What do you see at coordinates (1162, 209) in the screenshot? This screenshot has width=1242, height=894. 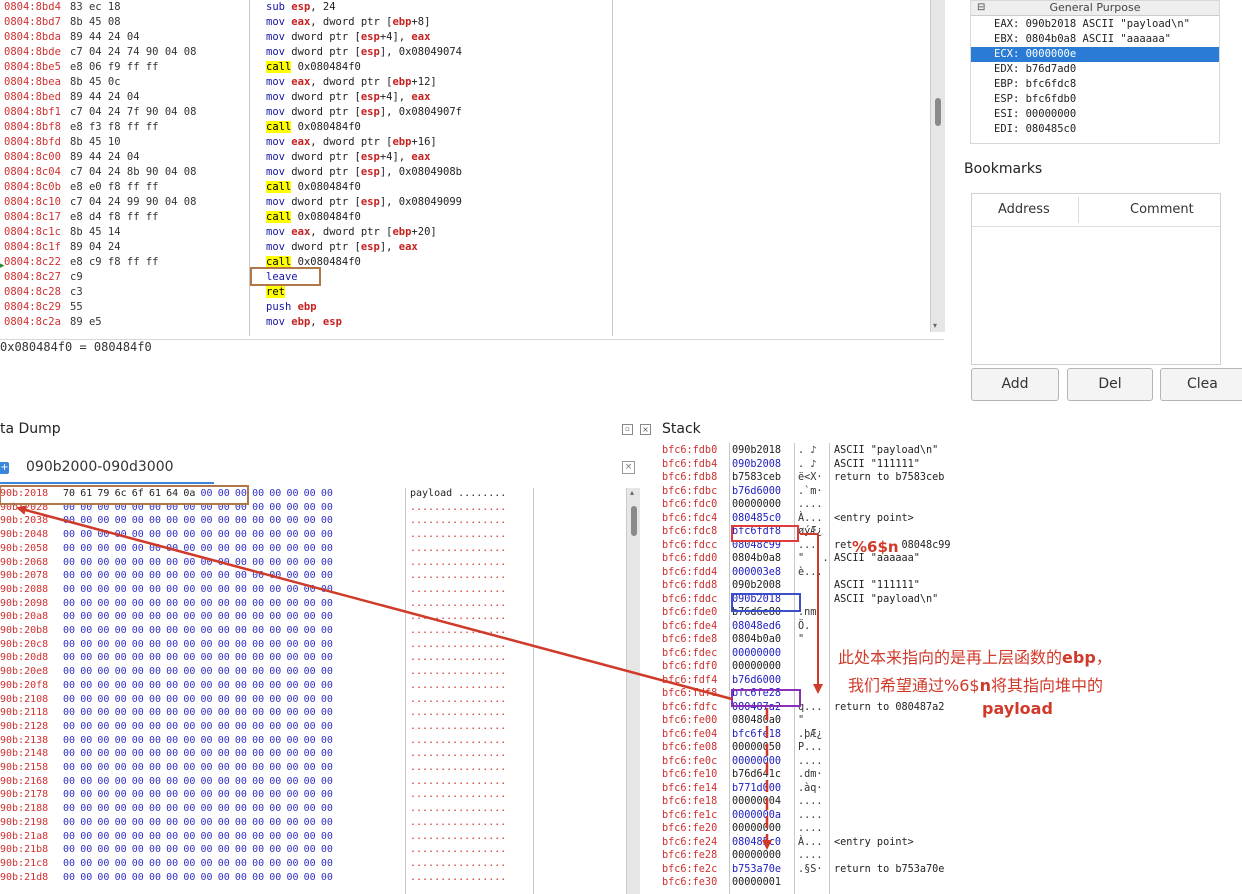 I see `col-comment: Comment` at bounding box center [1162, 209].